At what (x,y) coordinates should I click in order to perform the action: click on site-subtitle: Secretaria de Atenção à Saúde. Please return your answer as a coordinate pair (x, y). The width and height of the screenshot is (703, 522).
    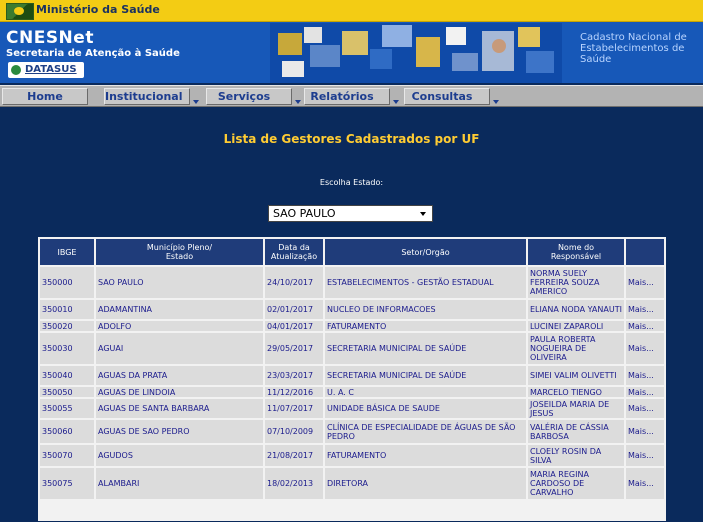
    Looking at the image, I should click on (93, 53).